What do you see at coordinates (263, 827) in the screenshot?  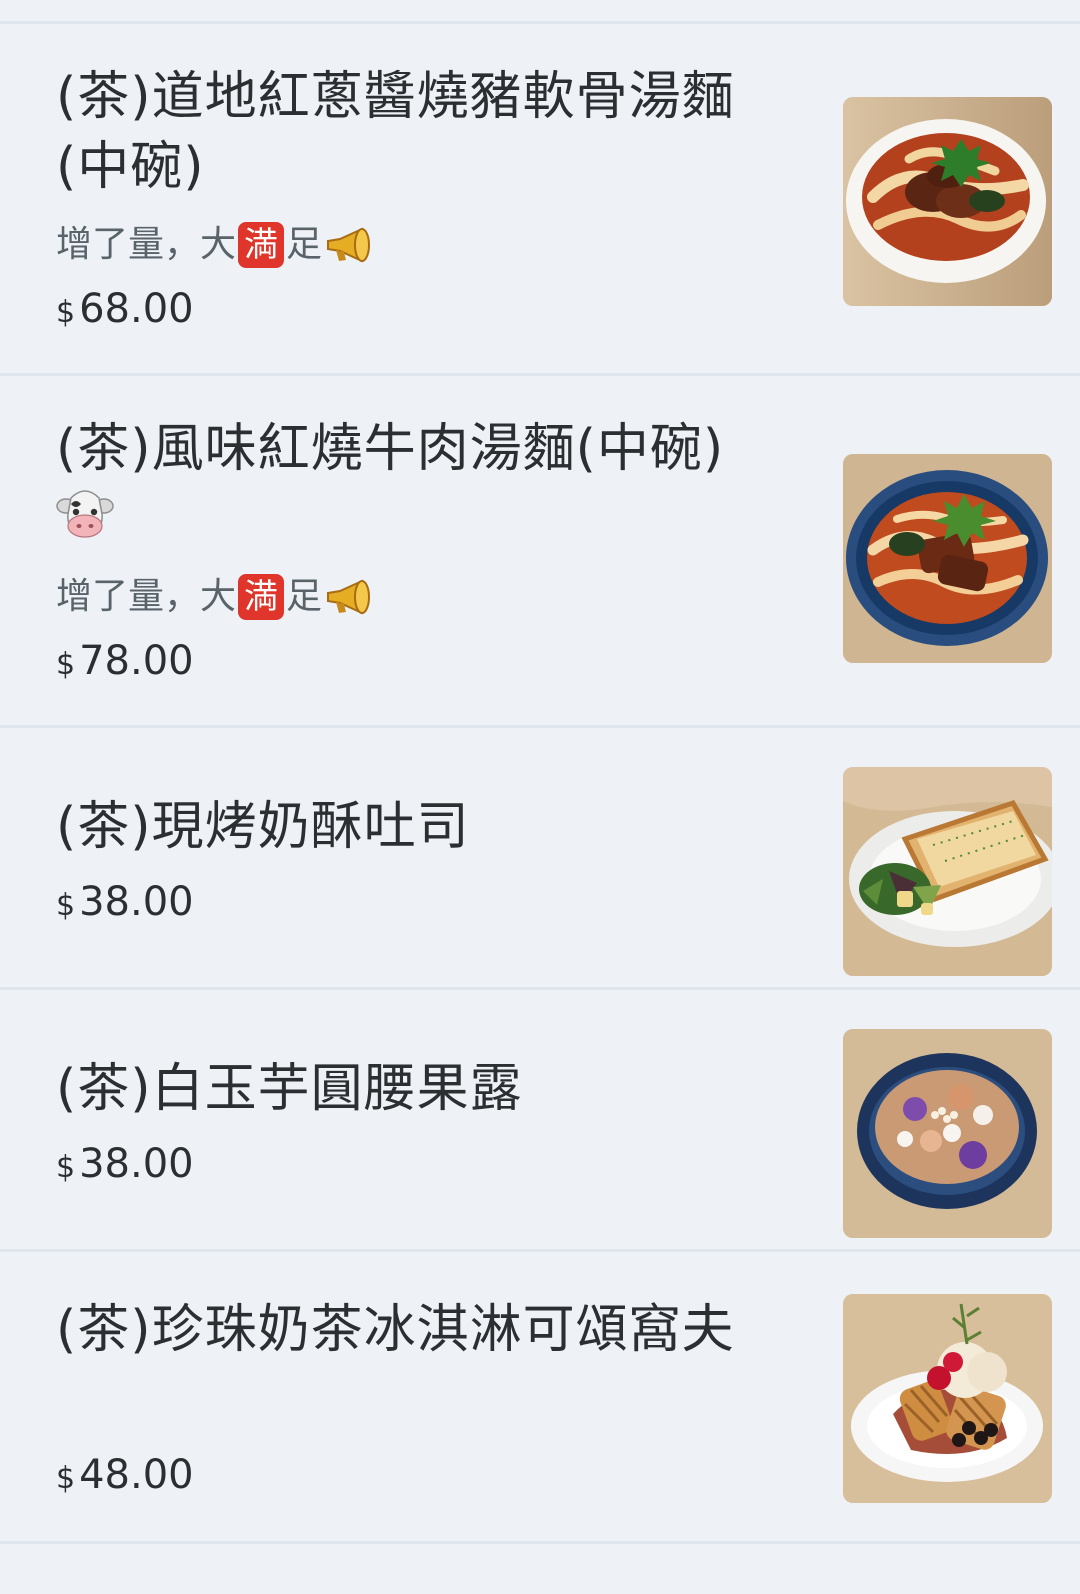 I see `item-title: (茶)現烤奶酥吐司` at bounding box center [263, 827].